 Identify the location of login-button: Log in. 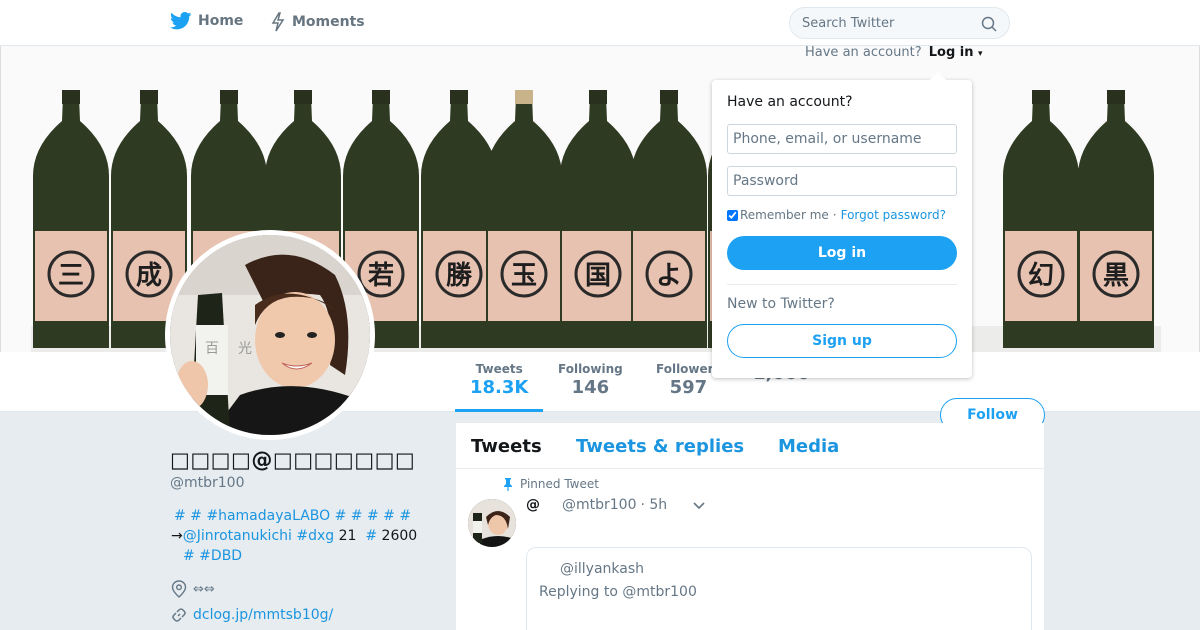
(842, 253).